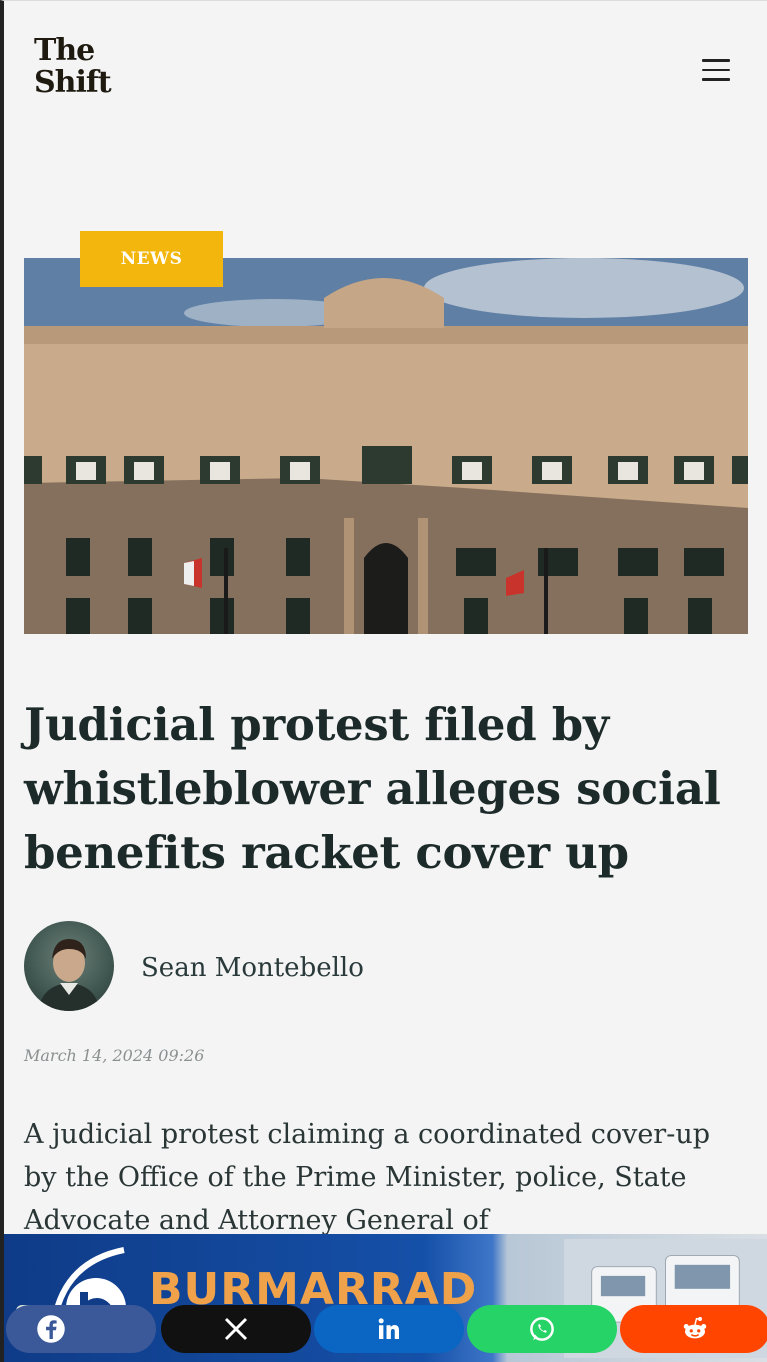 The image size is (767, 1362). What do you see at coordinates (73, 82) in the screenshot?
I see `logo-line-2: Shift` at bounding box center [73, 82].